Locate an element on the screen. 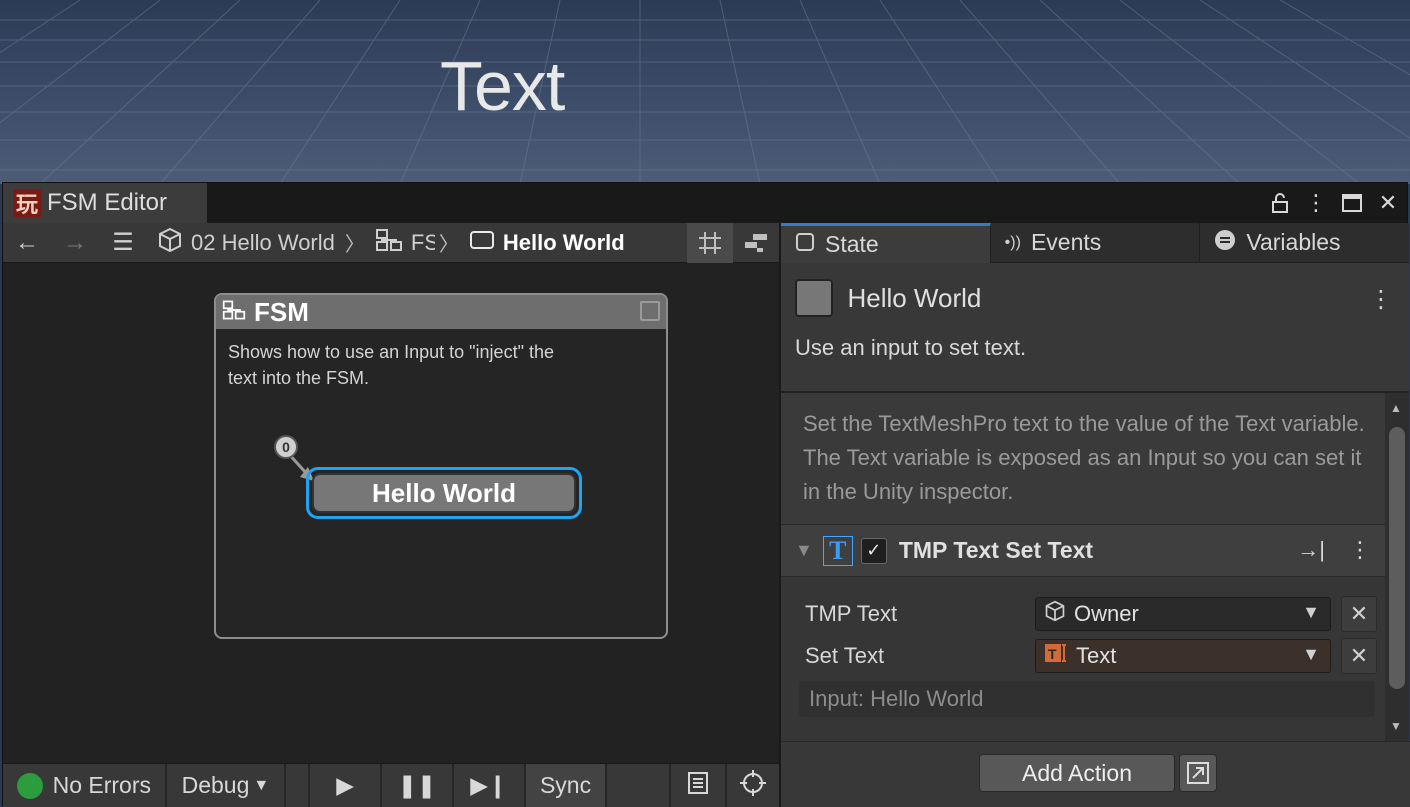  editor-statusbar: No Errors Debug ▼ ▶ ❚❚ ▶❙ Sync is located at coordinates (391, 785).